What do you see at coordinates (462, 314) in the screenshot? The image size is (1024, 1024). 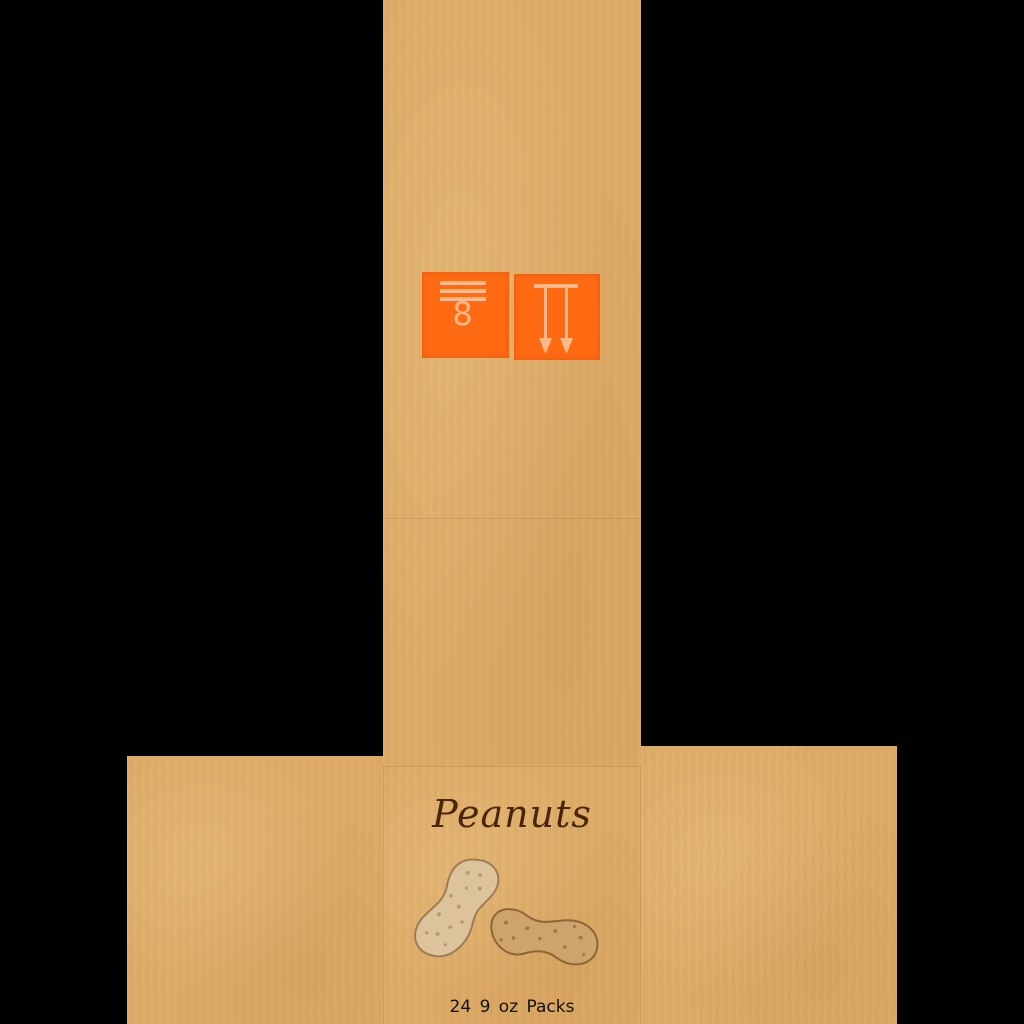 I see `stack-limit-digit: 8` at bounding box center [462, 314].